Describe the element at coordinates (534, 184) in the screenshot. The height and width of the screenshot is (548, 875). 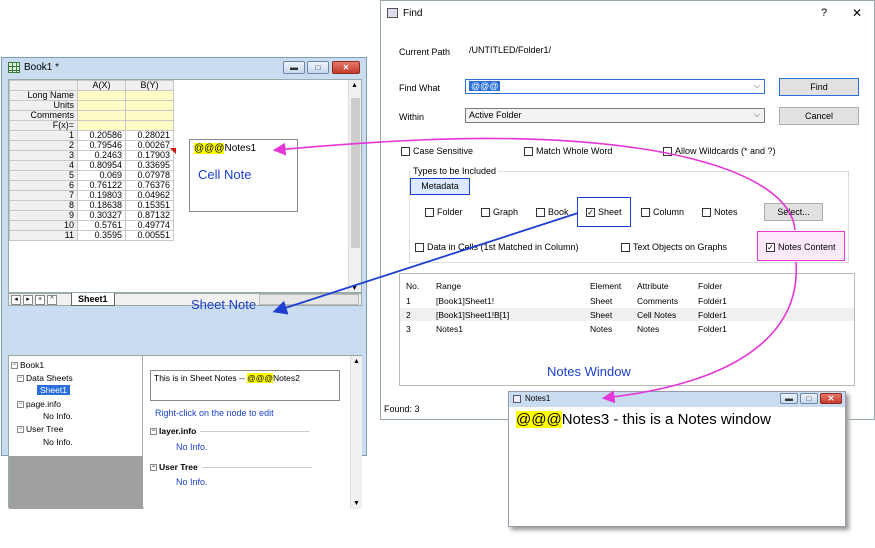
I see `arrow-to-cell-note` at that location.